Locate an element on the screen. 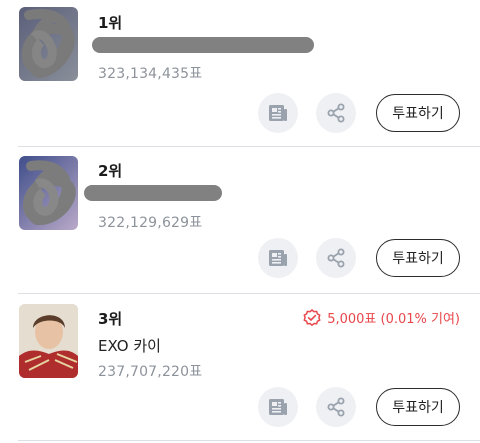 The width and height of the screenshot is (480, 443). vote-count: 237,707,220표 is located at coordinates (150, 372).